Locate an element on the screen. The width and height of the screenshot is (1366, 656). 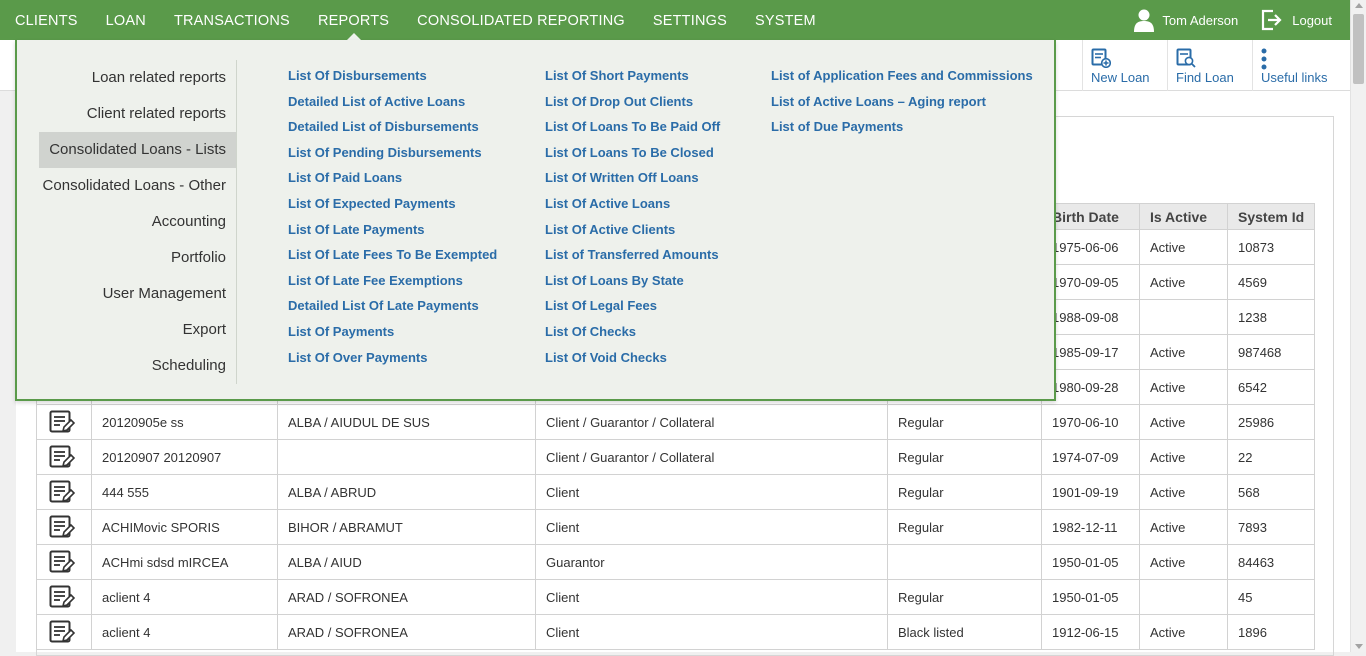
new-loan-icon is located at coordinates (1101, 58).